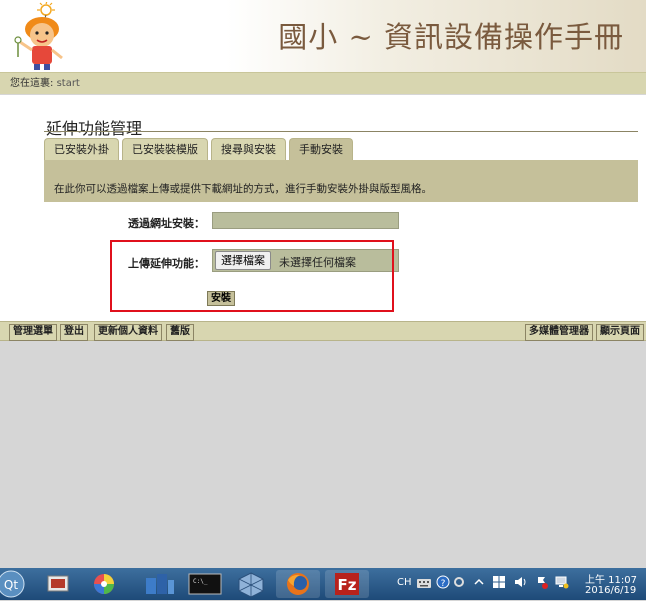 This screenshot has width=646, height=601. What do you see at coordinates (180, 332) in the screenshot?
I see `old-revisions-button: 舊版` at bounding box center [180, 332].